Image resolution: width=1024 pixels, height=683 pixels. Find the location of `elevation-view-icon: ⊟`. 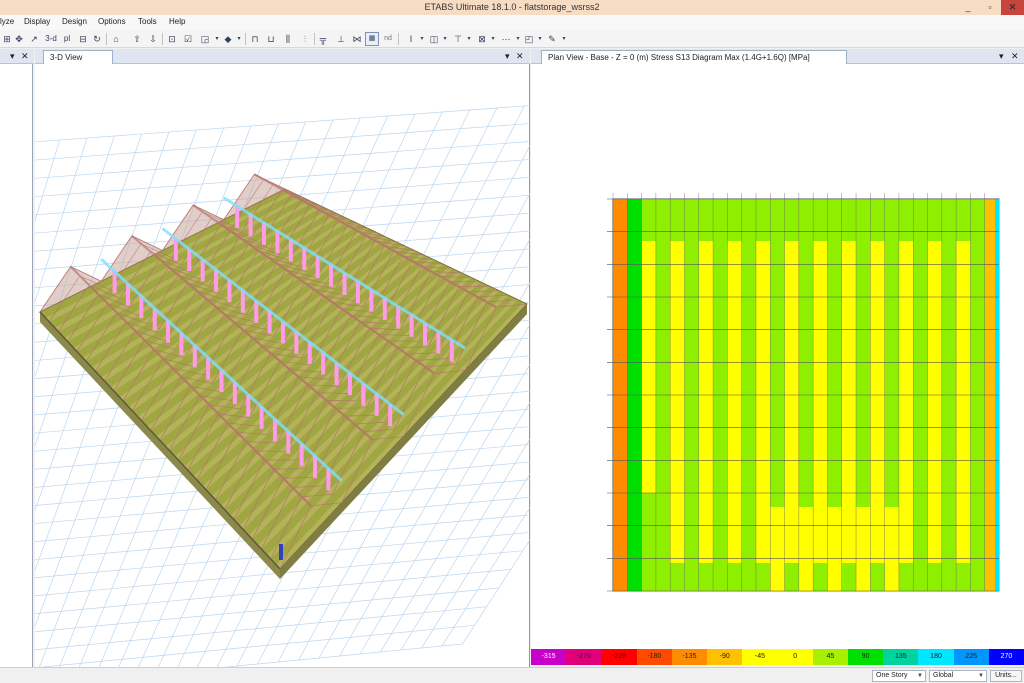

elevation-view-icon: ⊟ is located at coordinates (83, 39).